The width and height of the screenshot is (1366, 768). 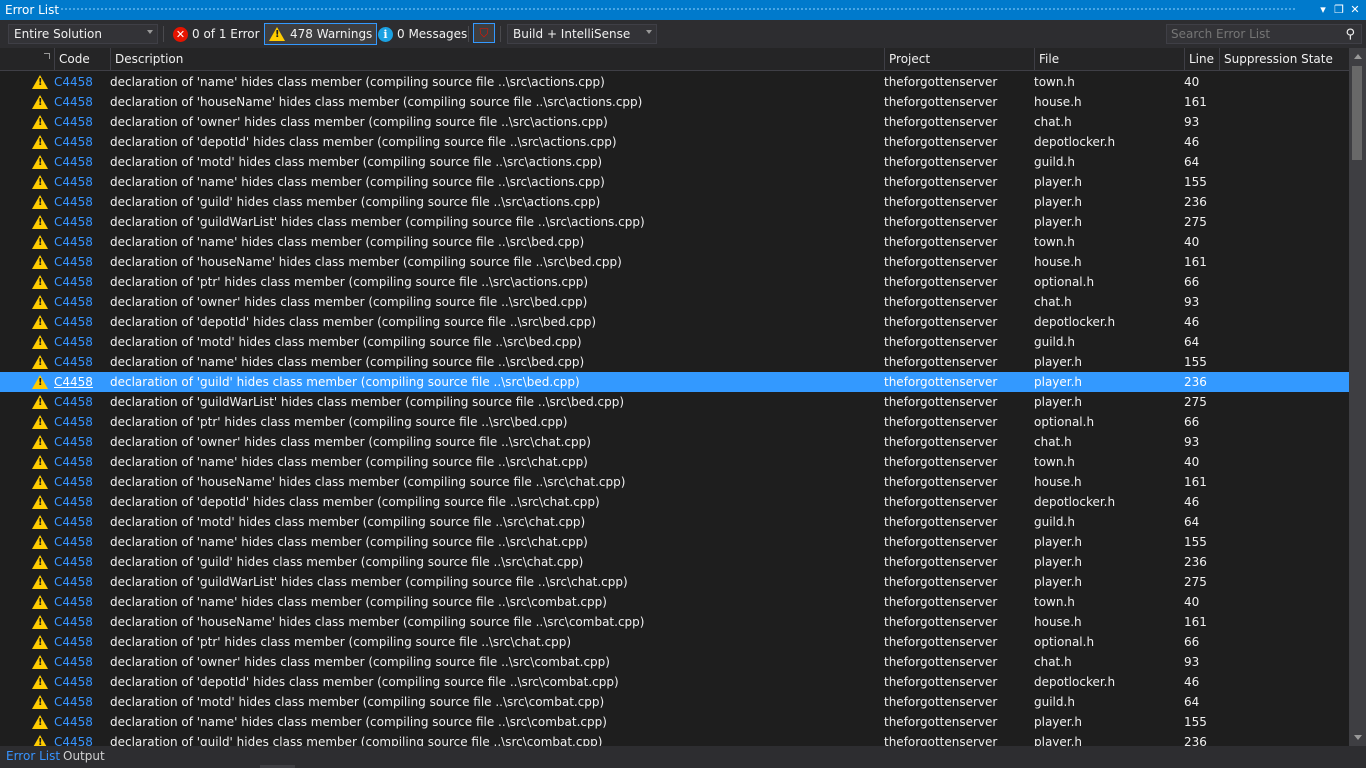 I want to click on build-source-dropdown: Build + IntelliSense, so click(x=582, y=34).